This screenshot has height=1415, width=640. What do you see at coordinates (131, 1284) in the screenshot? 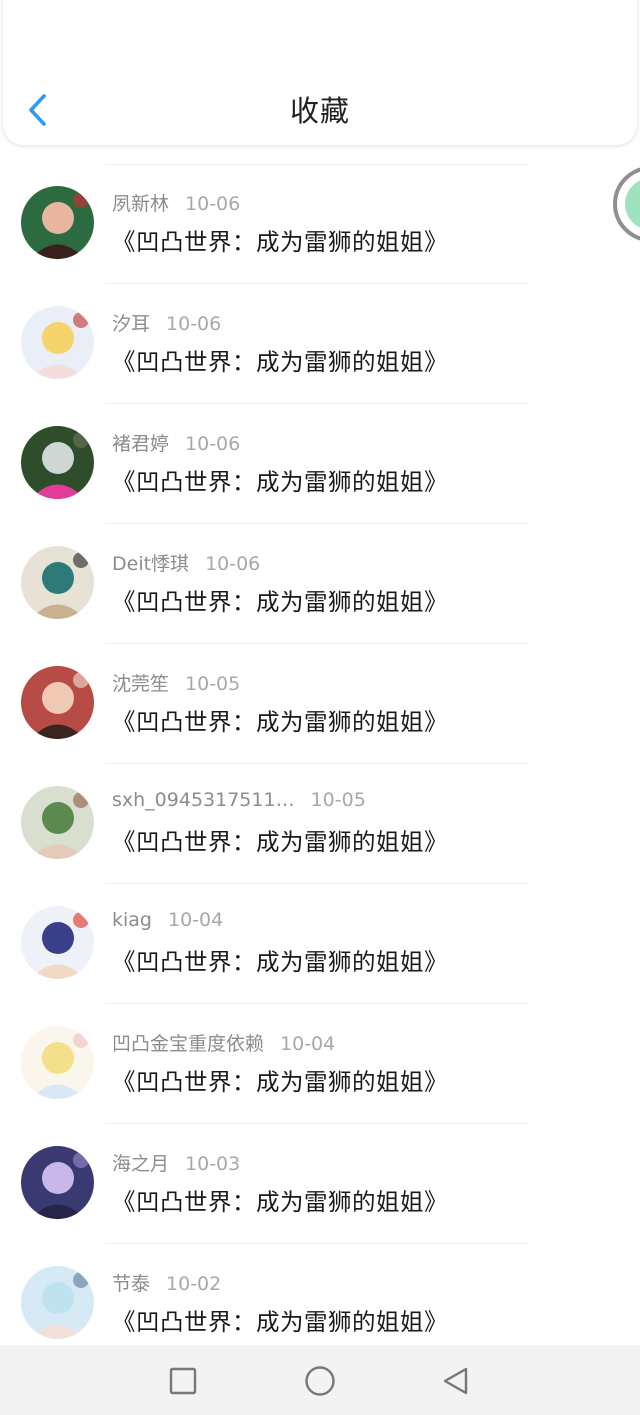
I see `username: 节泰` at bounding box center [131, 1284].